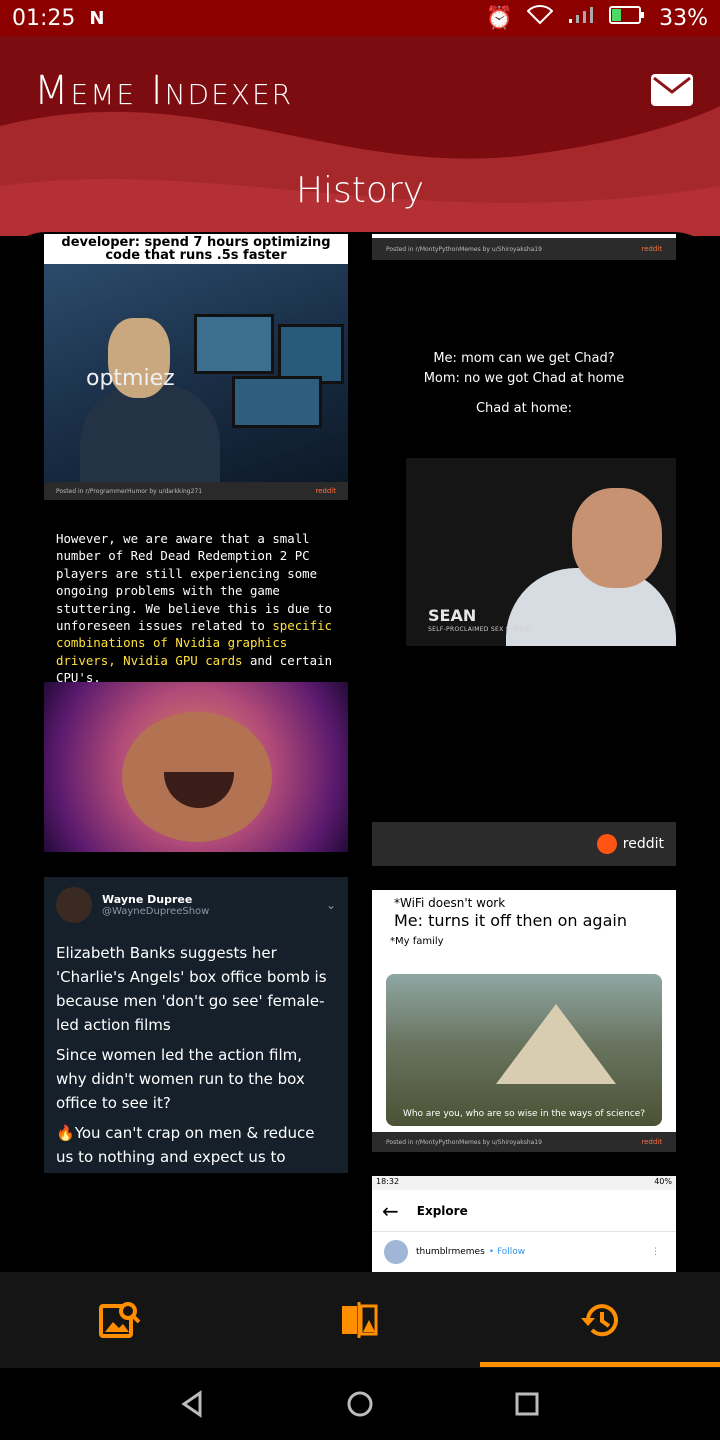 This screenshot has height=1440, width=720. What do you see at coordinates (524, 1211) in the screenshot?
I see `explore-bar: ← Explore` at bounding box center [524, 1211].